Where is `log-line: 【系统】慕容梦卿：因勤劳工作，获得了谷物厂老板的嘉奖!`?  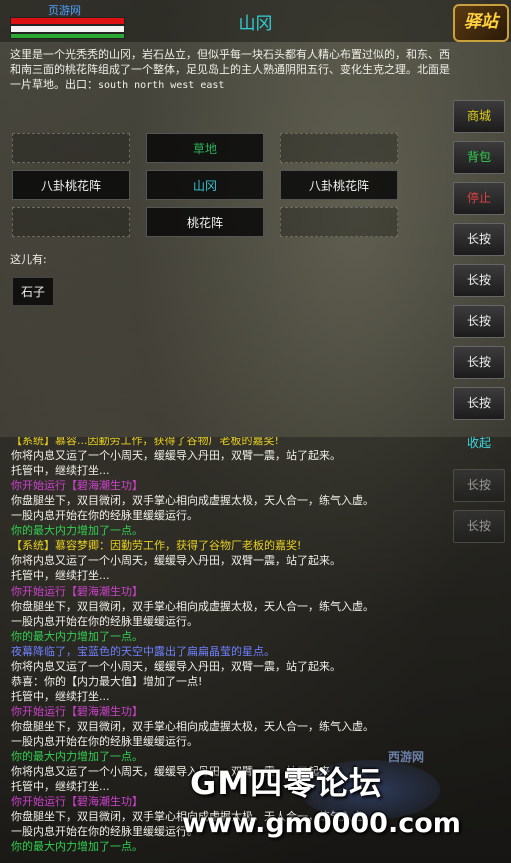
log-line: 【系统】慕容梦卿：因勤劳工作，获得了谷物厂老板的嘉奖! is located at coordinates (156, 546).